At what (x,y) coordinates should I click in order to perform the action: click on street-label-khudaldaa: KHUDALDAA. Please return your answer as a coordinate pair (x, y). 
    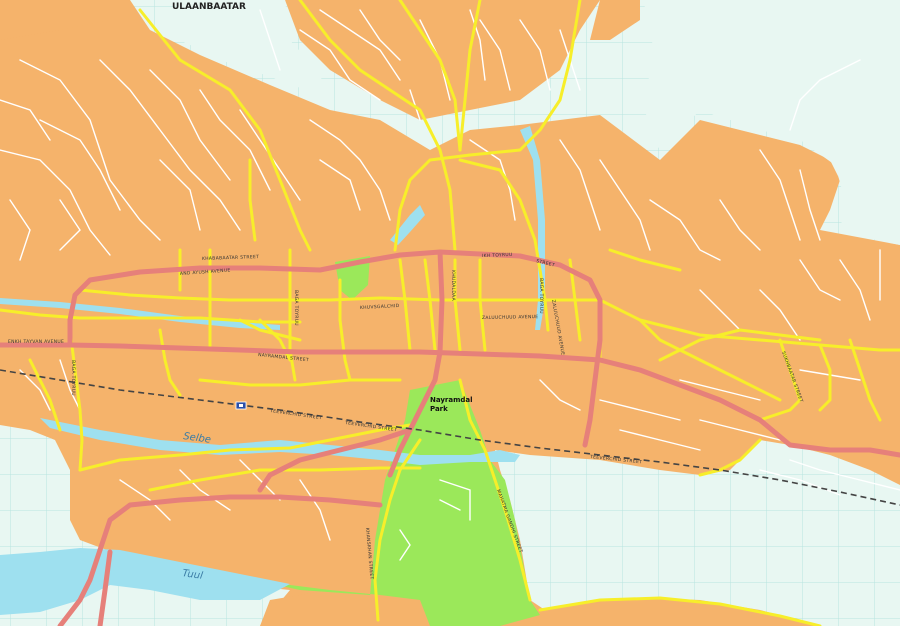
    Looking at the image, I should click on (453, 286).